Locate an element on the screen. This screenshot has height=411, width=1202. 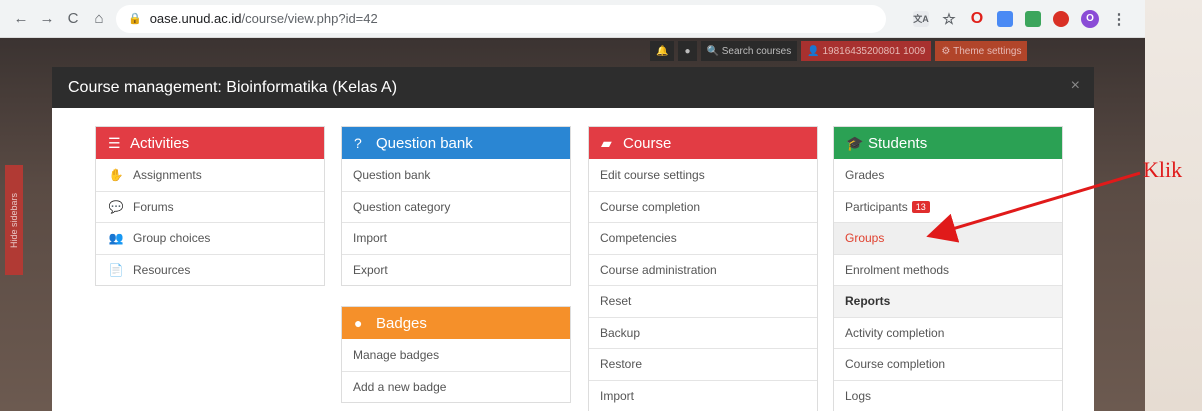
annotation-label: Klik is located at coordinates (1163, 169).